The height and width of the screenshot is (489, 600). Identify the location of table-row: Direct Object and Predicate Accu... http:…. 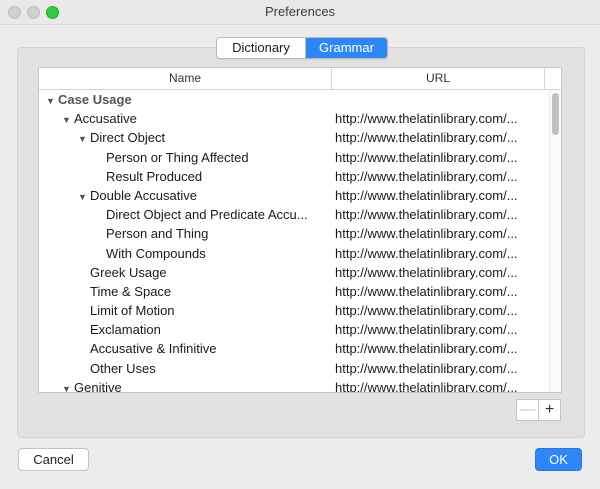
(294, 214).